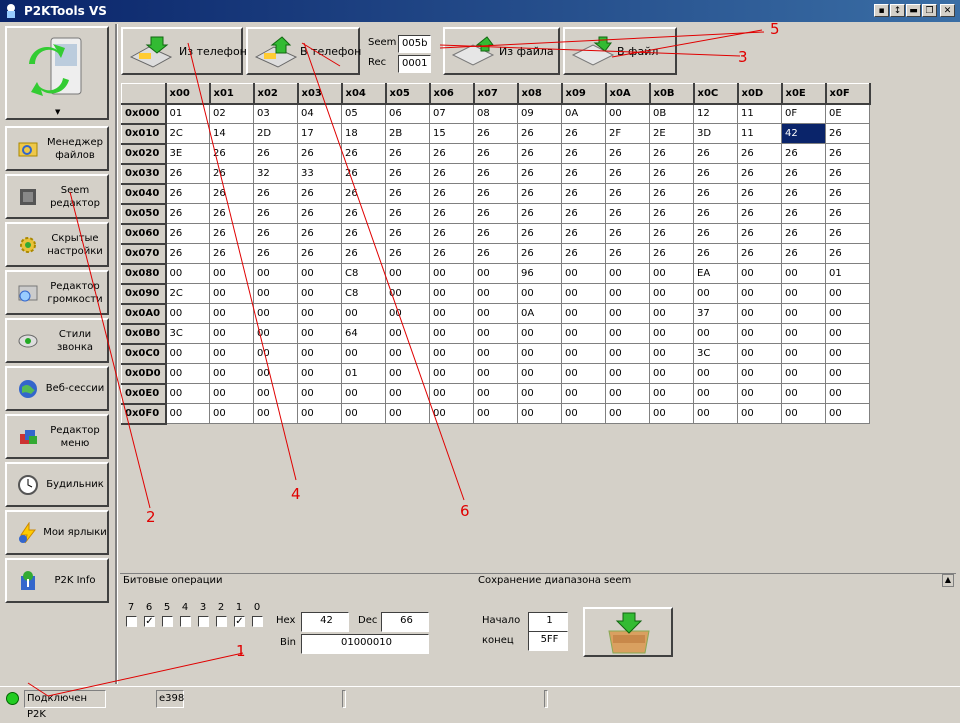  I want to click on annotation-number: 6, so click(465, 511).